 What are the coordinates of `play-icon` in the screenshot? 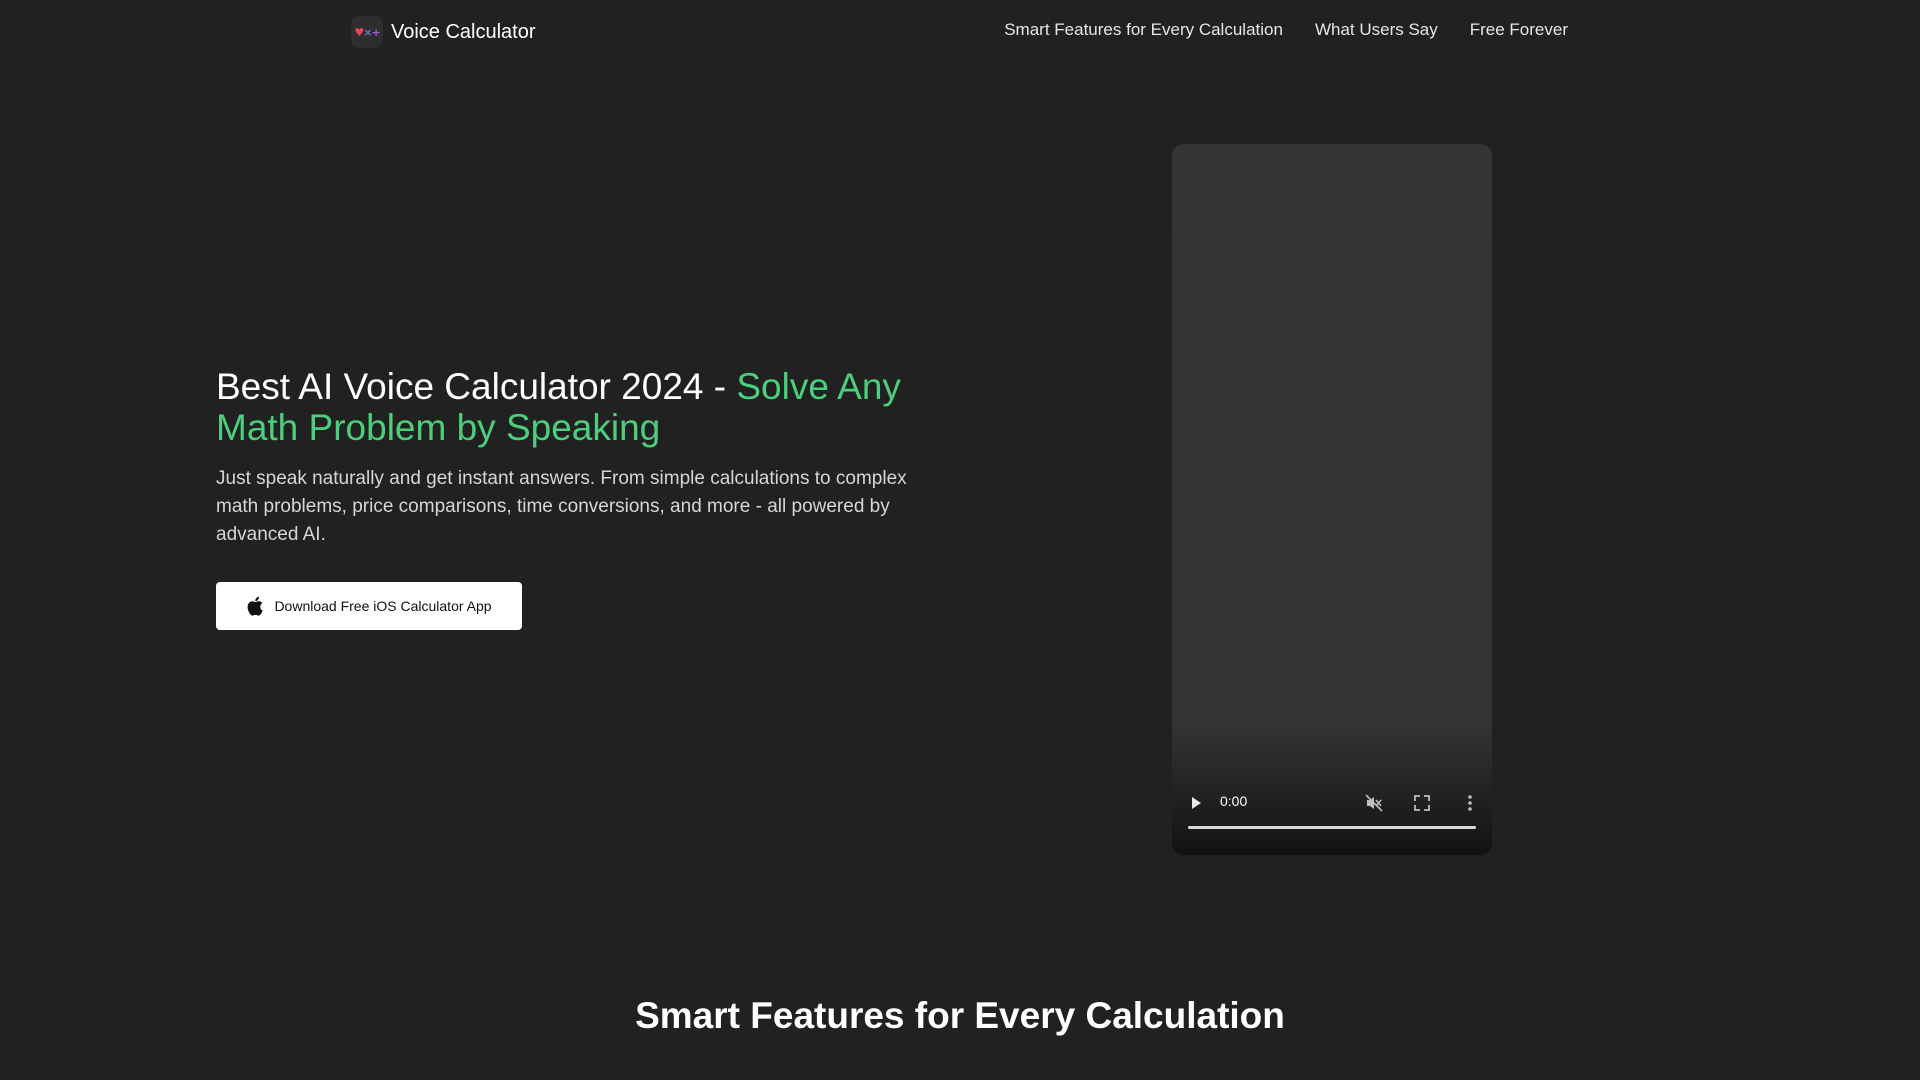 It's located at (1196, 803).